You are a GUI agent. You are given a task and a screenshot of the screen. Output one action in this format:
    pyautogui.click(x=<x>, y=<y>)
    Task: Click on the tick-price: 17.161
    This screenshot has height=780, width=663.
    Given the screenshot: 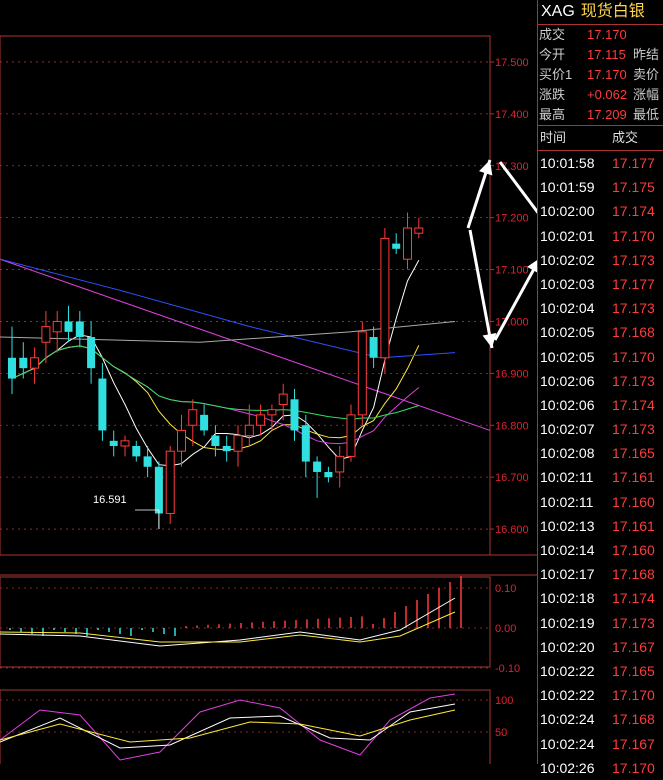 What is the action you would take?
    pyautogui.click(x=633, y=525)
    